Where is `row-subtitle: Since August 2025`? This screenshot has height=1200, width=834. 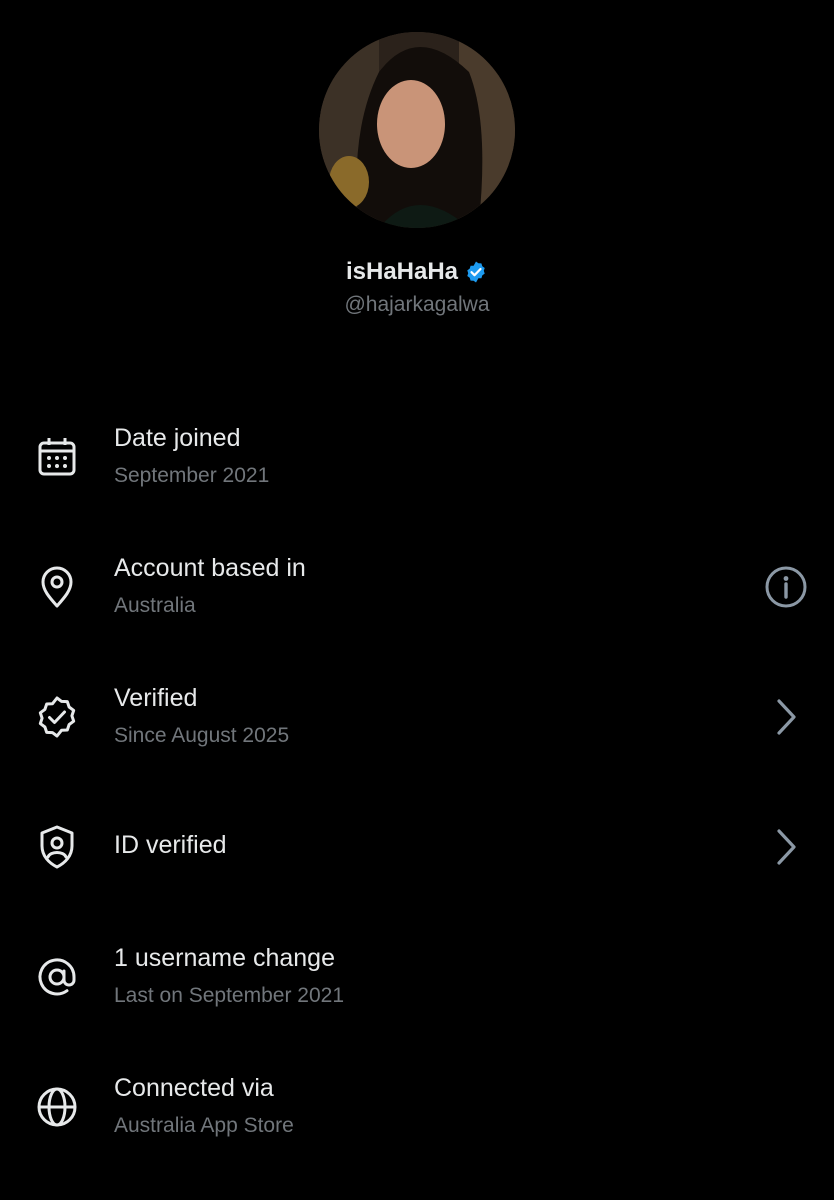
row-subtitle: Since August 2025 is located at coordinates (202, 735).